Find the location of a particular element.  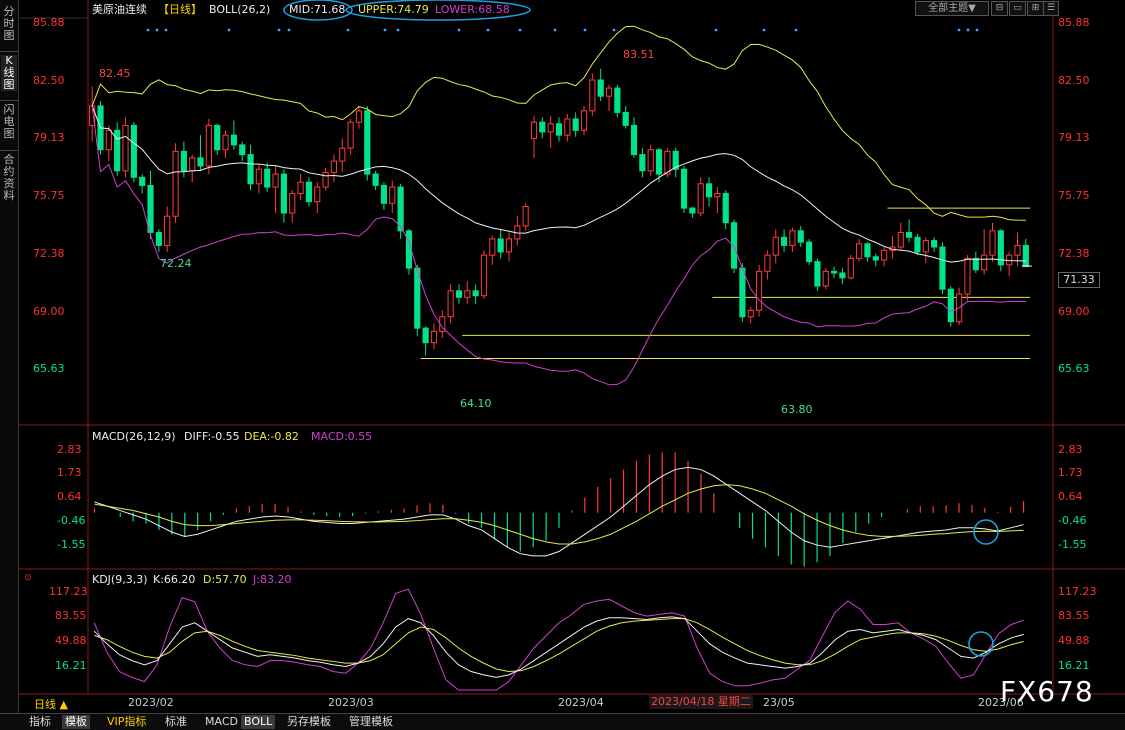

window-icon: ▭ is located at coordinates (1017, 8).